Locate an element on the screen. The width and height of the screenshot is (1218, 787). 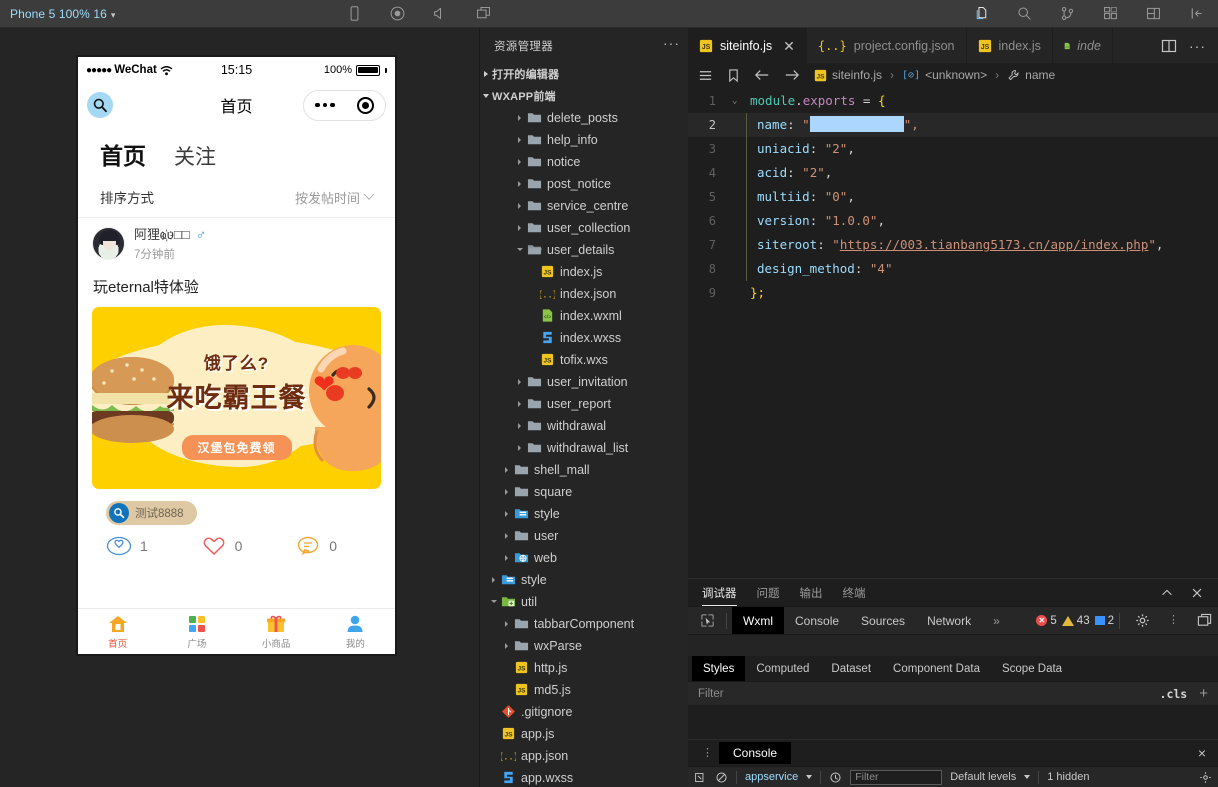
post-tag-chip: 测试8888 is located at coordinates (151, 513).